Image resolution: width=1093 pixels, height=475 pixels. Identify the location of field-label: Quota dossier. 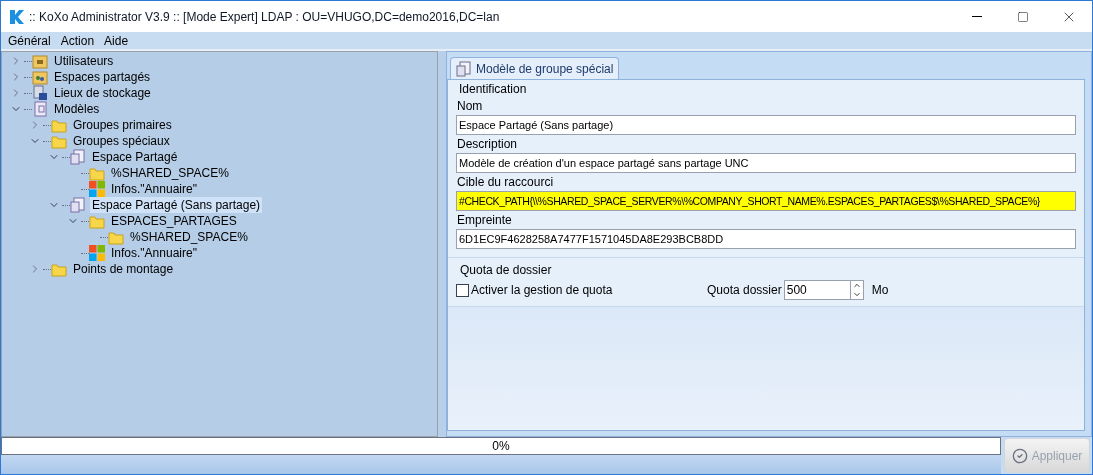
(744, 290).